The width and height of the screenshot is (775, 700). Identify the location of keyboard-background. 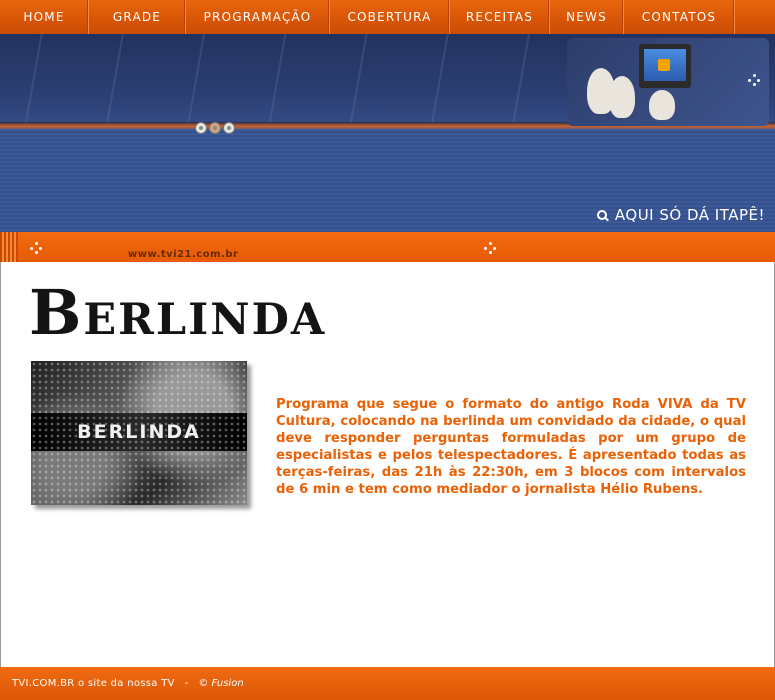
(280, 79).